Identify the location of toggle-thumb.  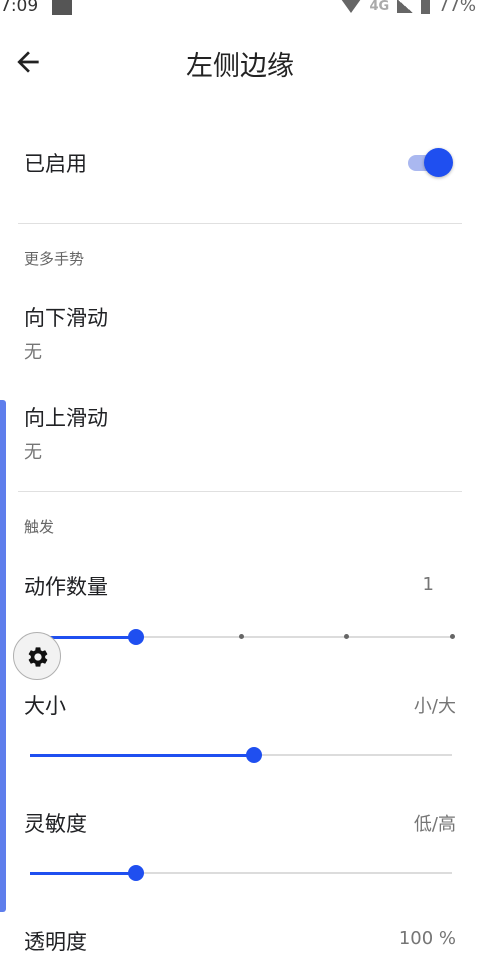
(438, 162).